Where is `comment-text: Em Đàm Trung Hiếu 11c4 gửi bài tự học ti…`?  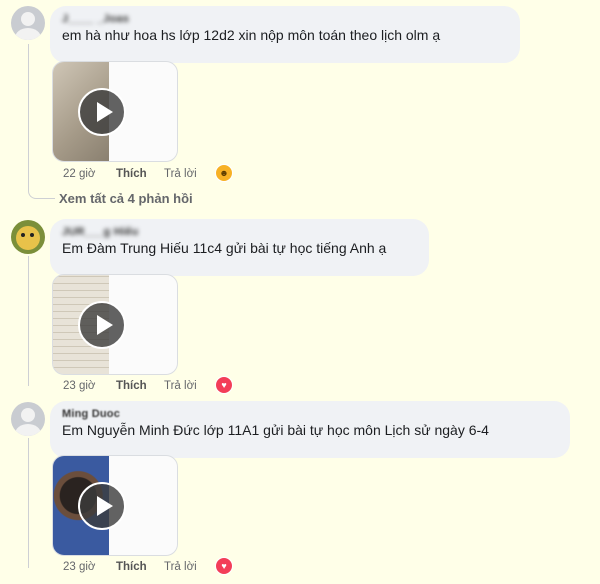
comment-text: Em Đàm Trung Hiếu 11c4 gửi bài tự học ti… is located at coordinates (224, 248).